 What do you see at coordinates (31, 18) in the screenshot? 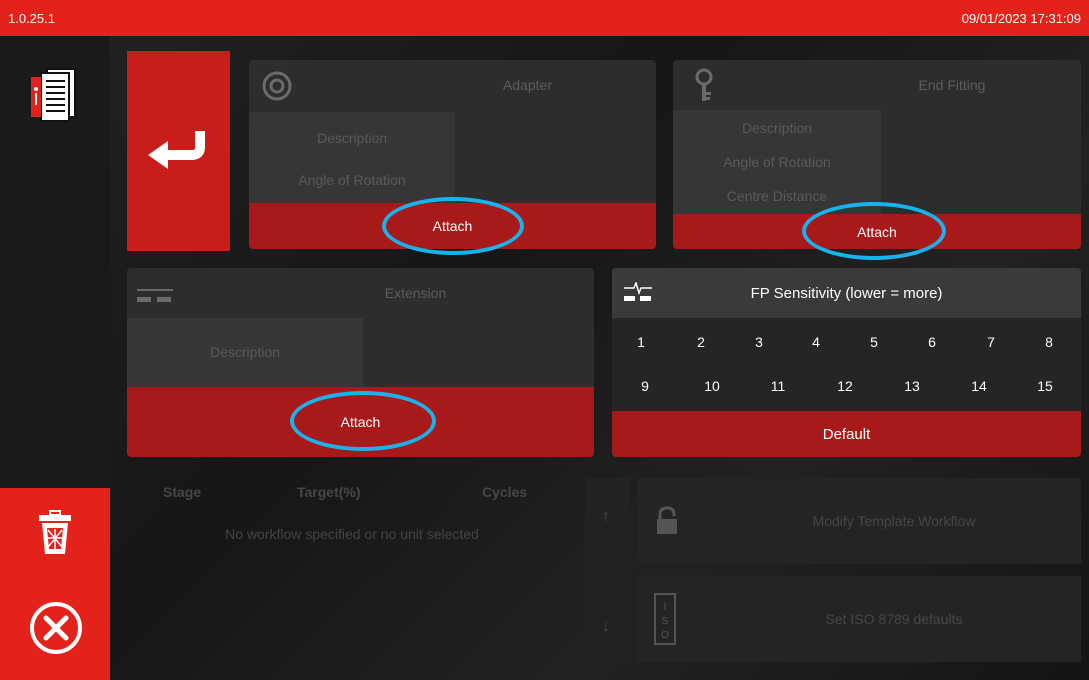
I see `version-label: 1.0.25.1` at bounding box center [31, 18].